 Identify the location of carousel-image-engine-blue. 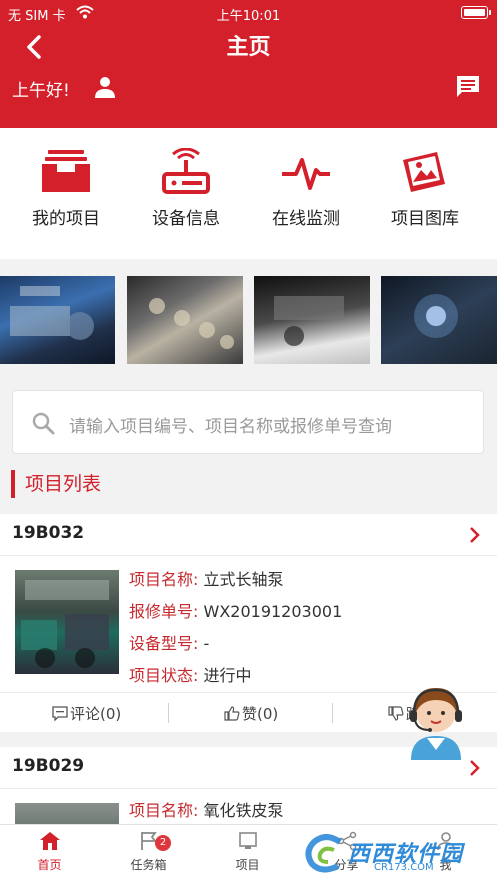
(57, 320).